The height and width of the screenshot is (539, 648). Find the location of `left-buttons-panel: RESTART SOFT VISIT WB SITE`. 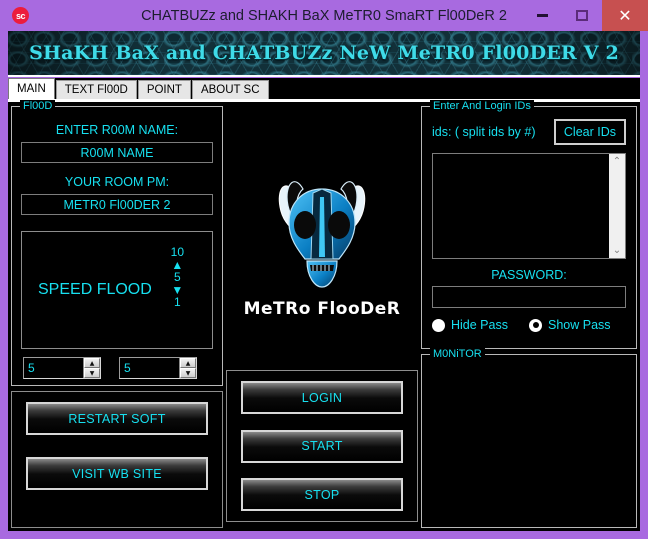

left-buttons-panel: RESTART SOFT VISIT WB SITE is located at coordinates (117, 459).